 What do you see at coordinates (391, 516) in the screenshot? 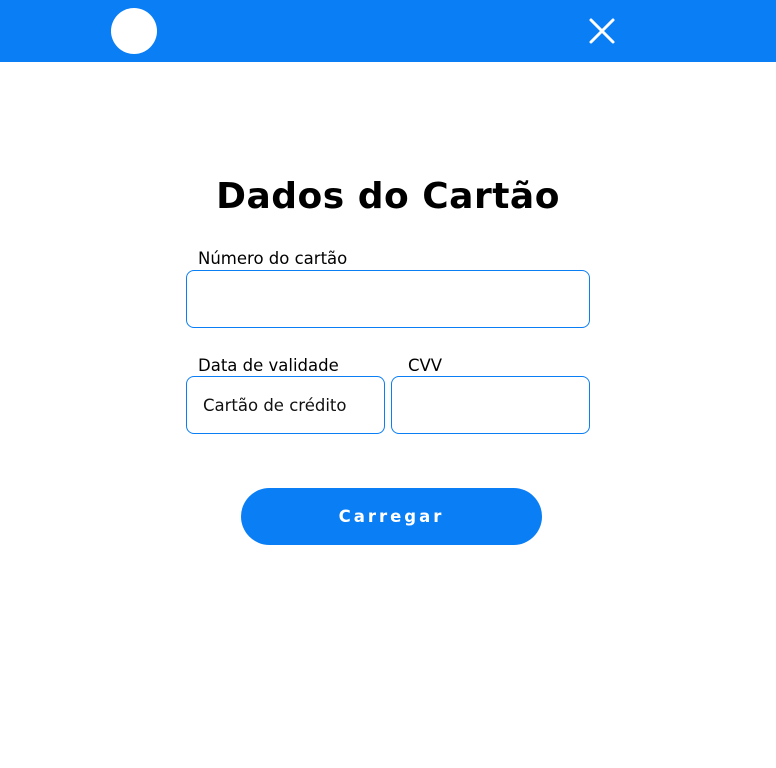
I see `submit-button: Carregar` at bounding box center [391, 516].